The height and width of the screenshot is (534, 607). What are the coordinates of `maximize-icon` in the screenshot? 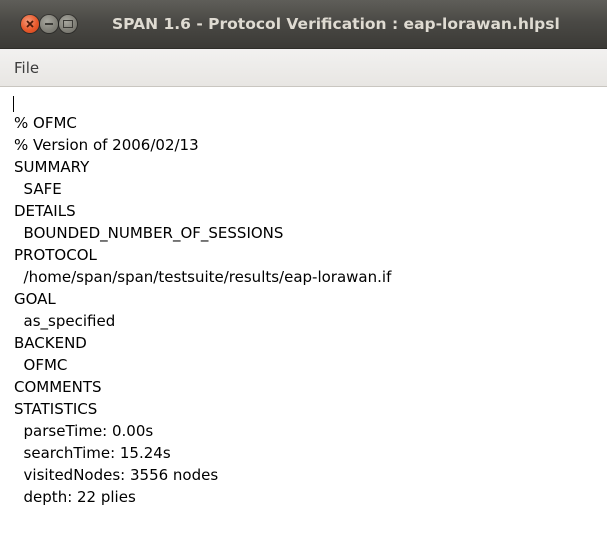 It's located at (68, 24).